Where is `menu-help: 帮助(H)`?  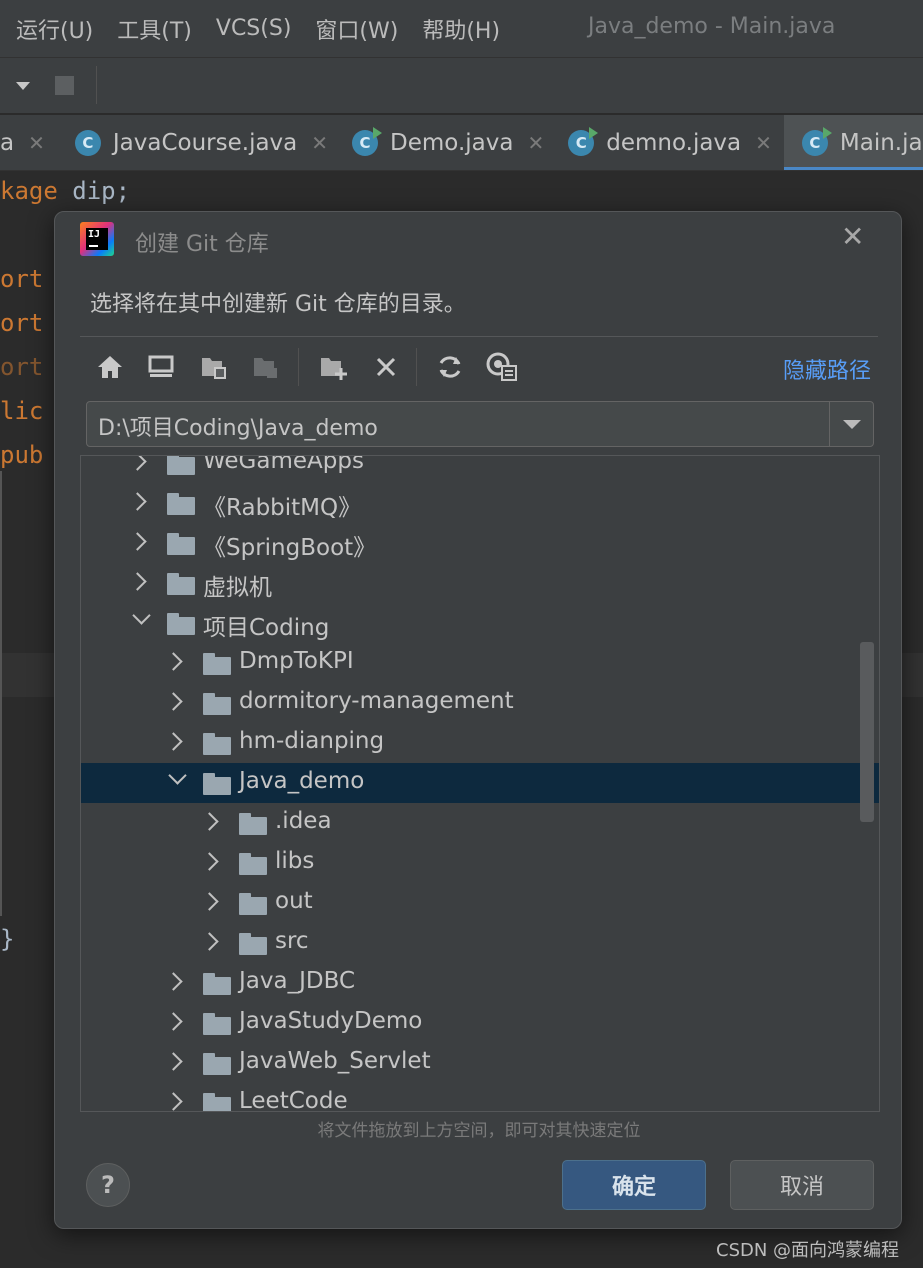
menu-help: 帮助(H) is located at coordinates (461, 29).